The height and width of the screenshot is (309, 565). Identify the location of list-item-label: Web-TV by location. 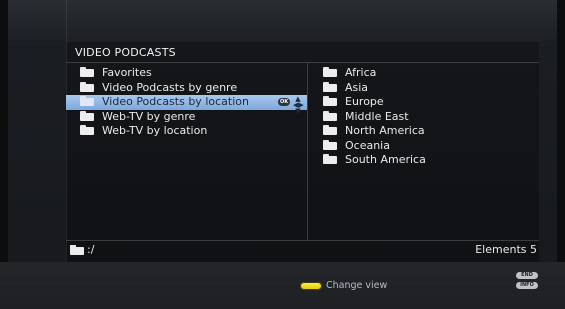
(155, 130).